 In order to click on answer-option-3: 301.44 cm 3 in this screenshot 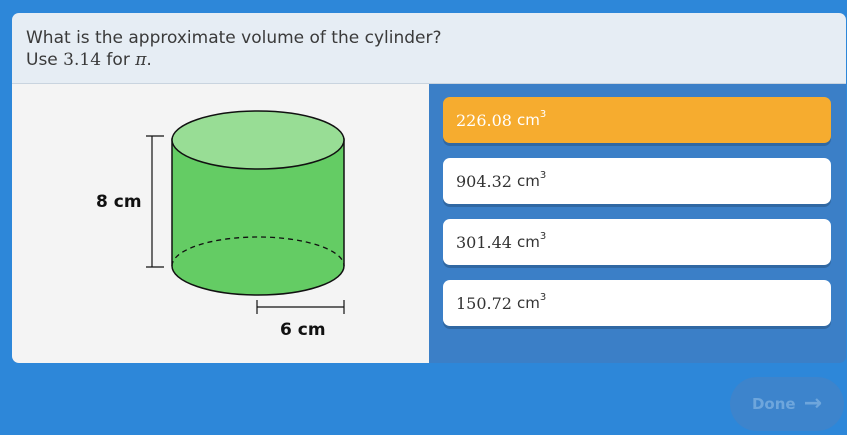, I will do `click(637, 242)`.